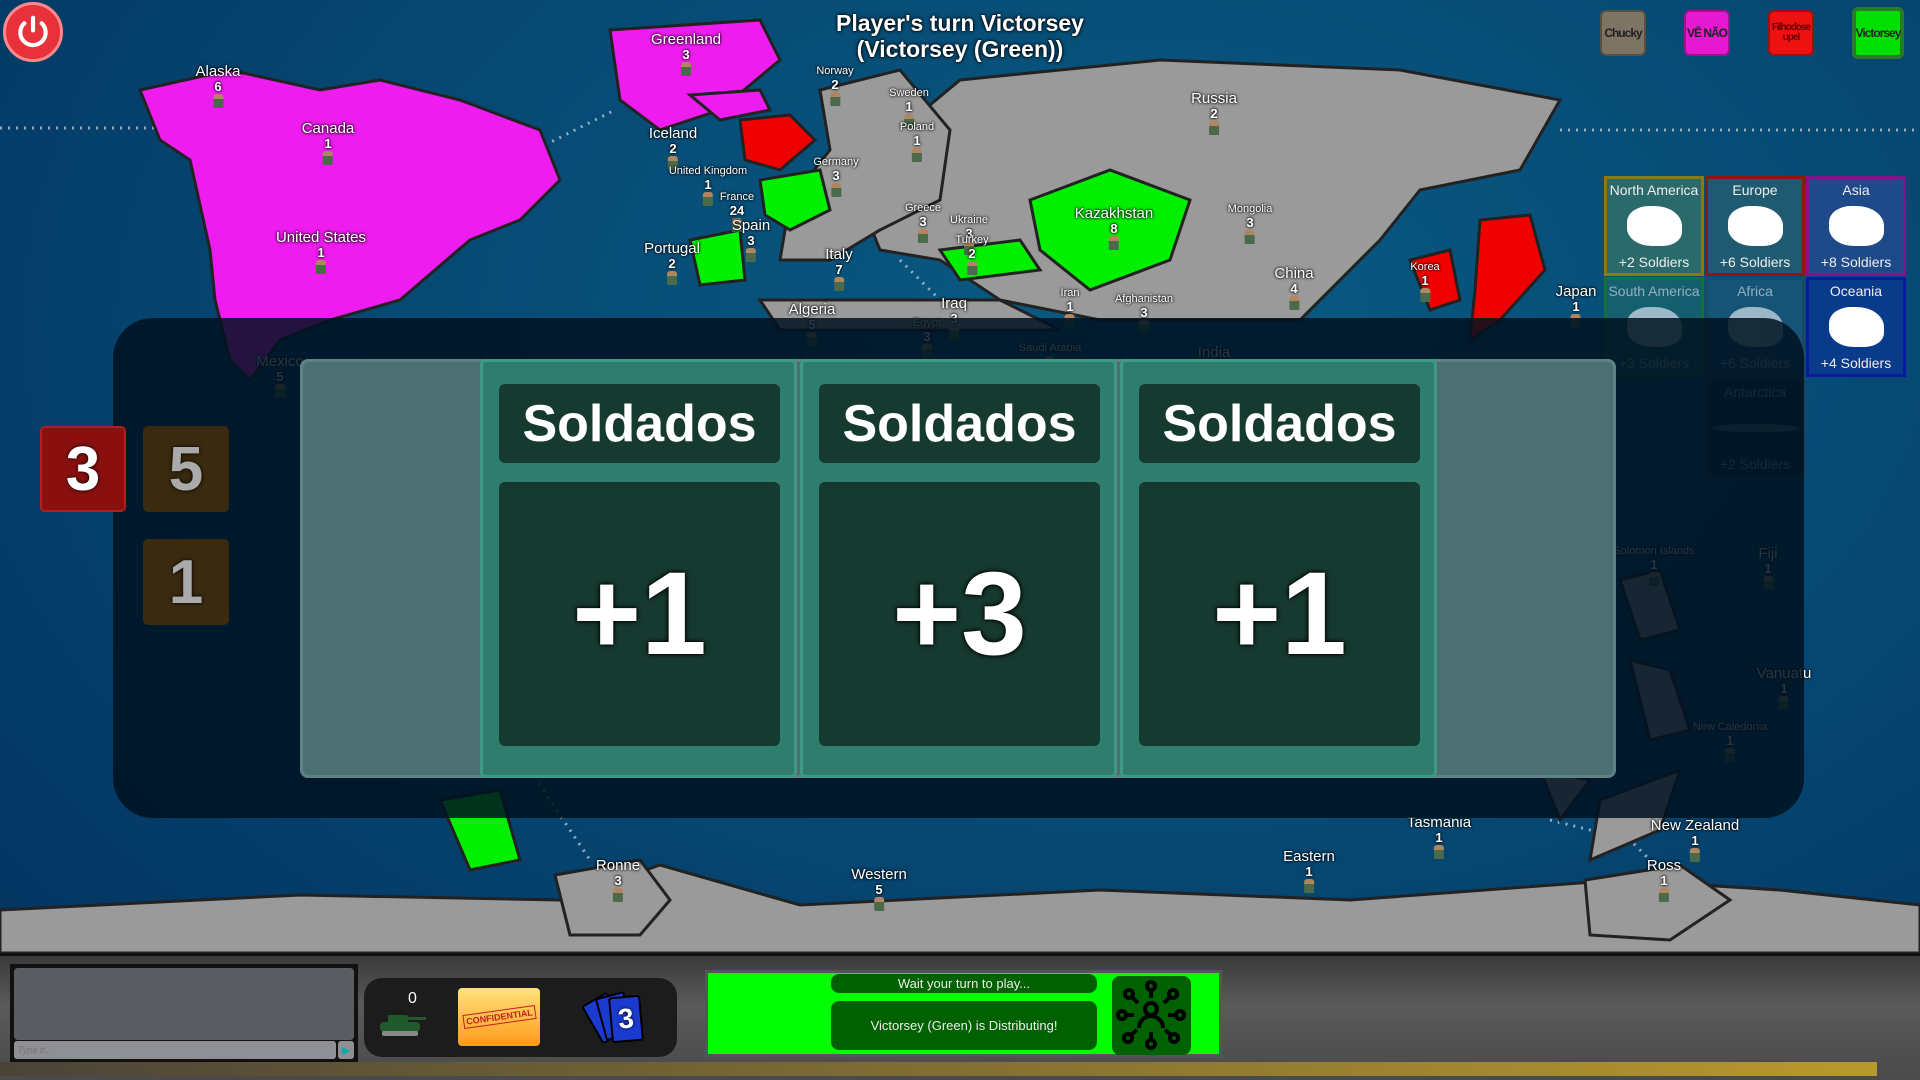 Image resolution: width=1920 pixels, height=1080 pixels. I want to click on territory: Canada 1, so click(328, 143).